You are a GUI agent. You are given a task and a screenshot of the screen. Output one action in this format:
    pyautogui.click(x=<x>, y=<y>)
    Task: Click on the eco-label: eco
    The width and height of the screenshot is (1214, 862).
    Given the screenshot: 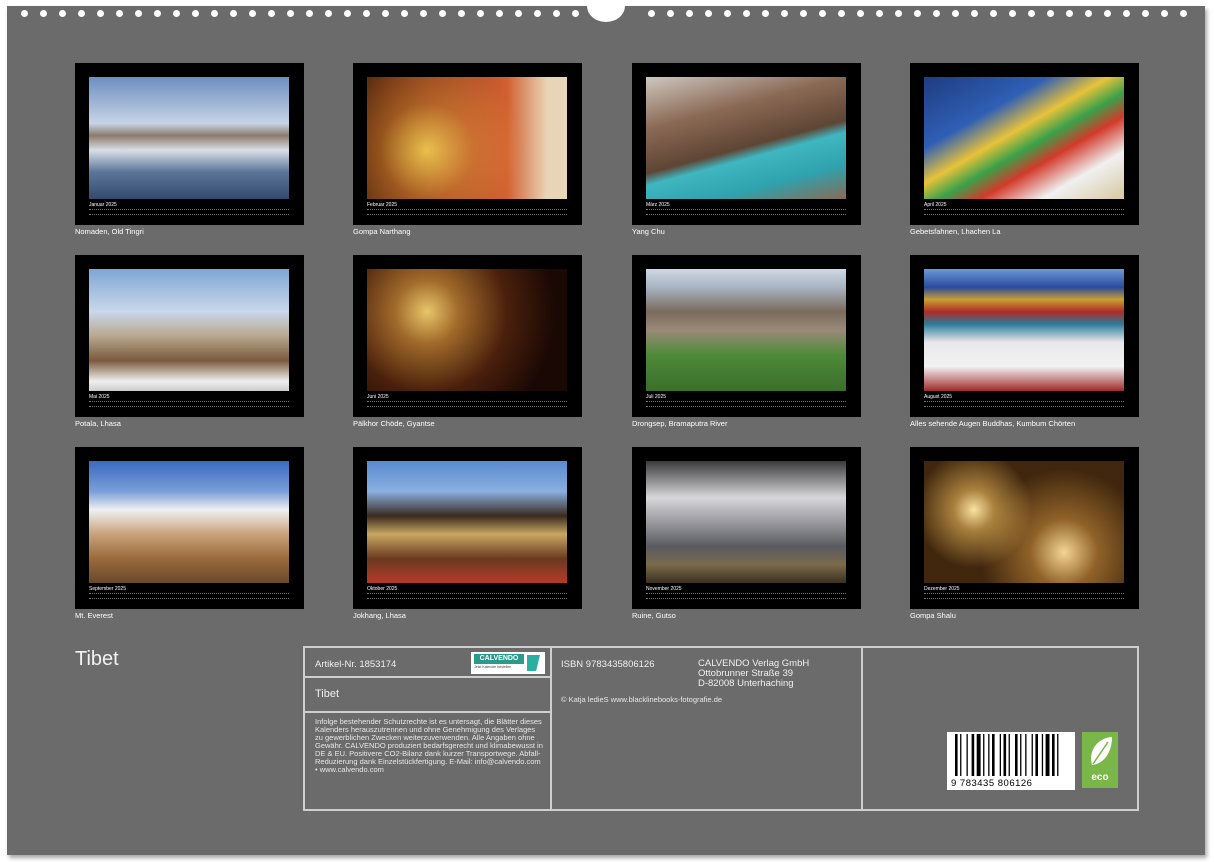 What is the action you would take?
    pyautogui.click(x=1100, y=777)
    